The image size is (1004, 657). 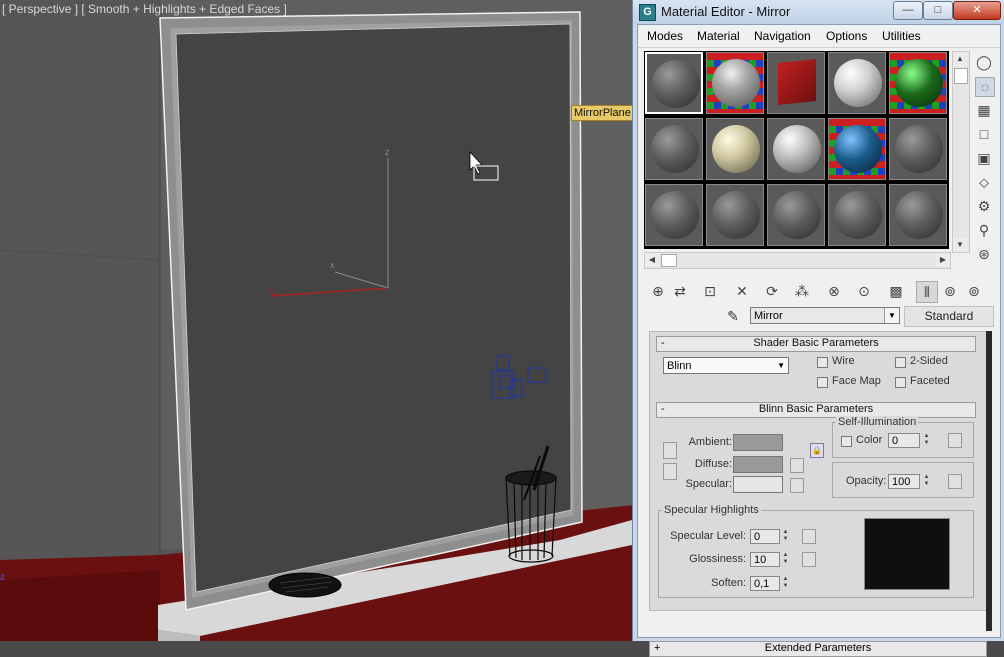 I want to click on title-bar: G Material Editor - Mirror — □ ✕, so click(x=818, y=12).